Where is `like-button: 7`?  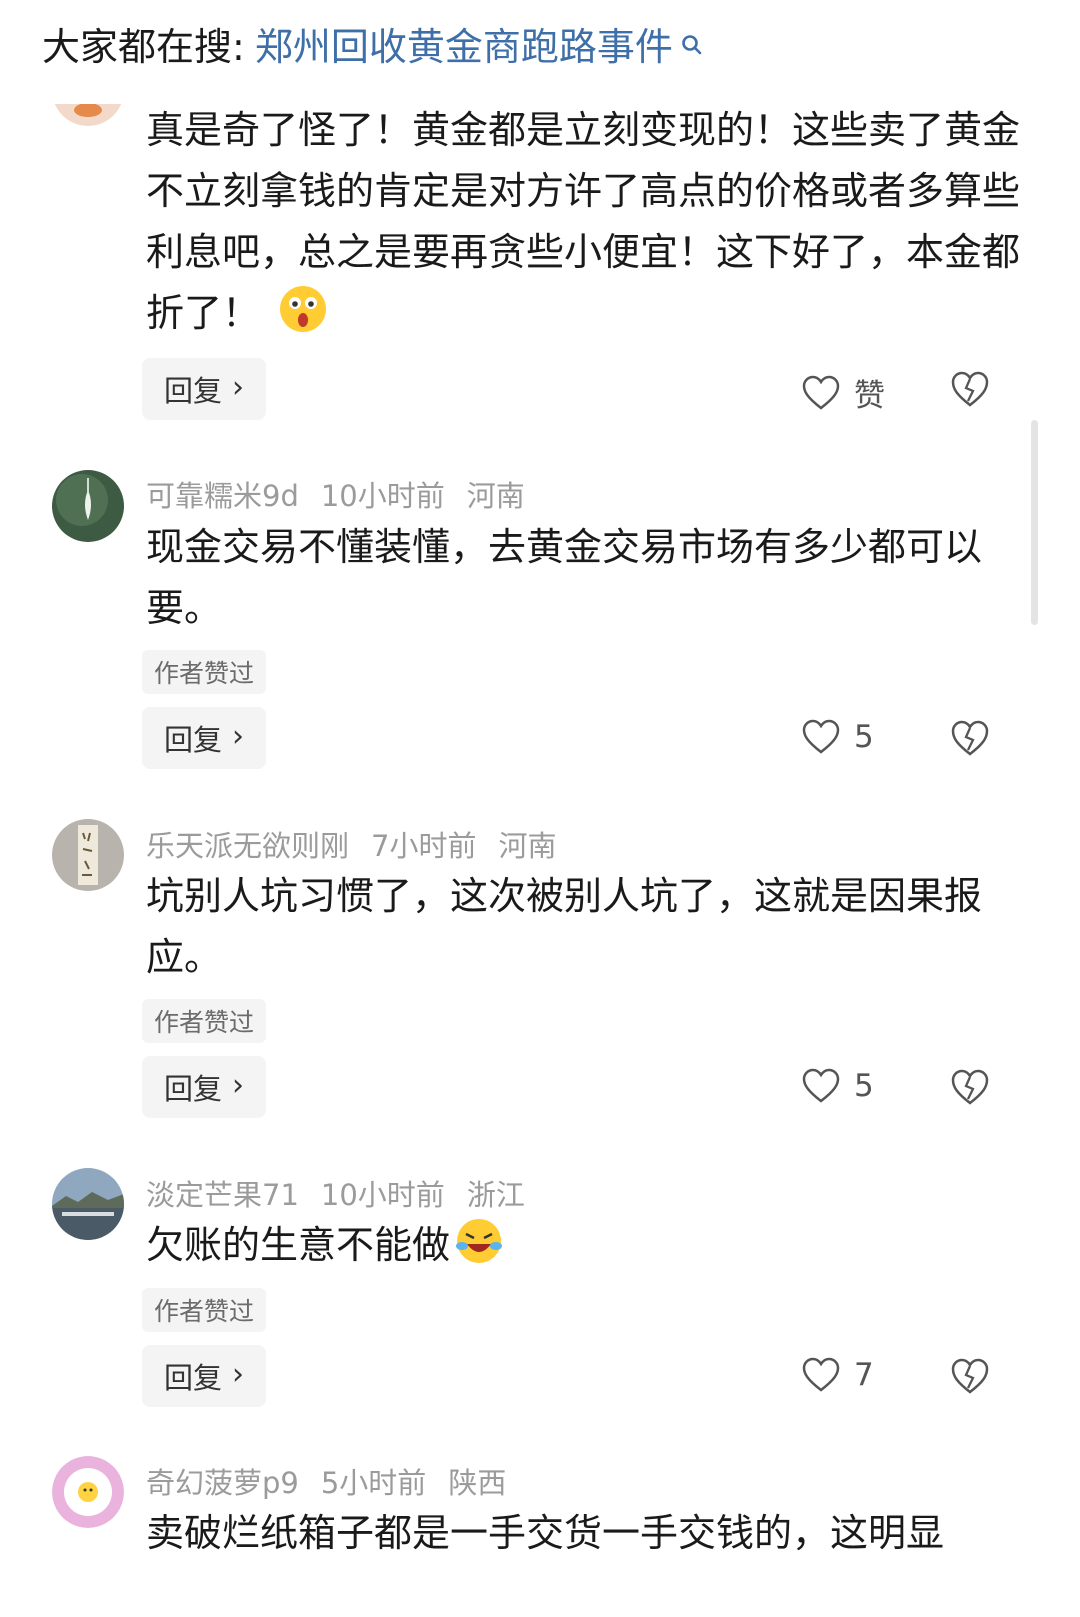 like-button: 7 is located at coordinates (838, 1375).